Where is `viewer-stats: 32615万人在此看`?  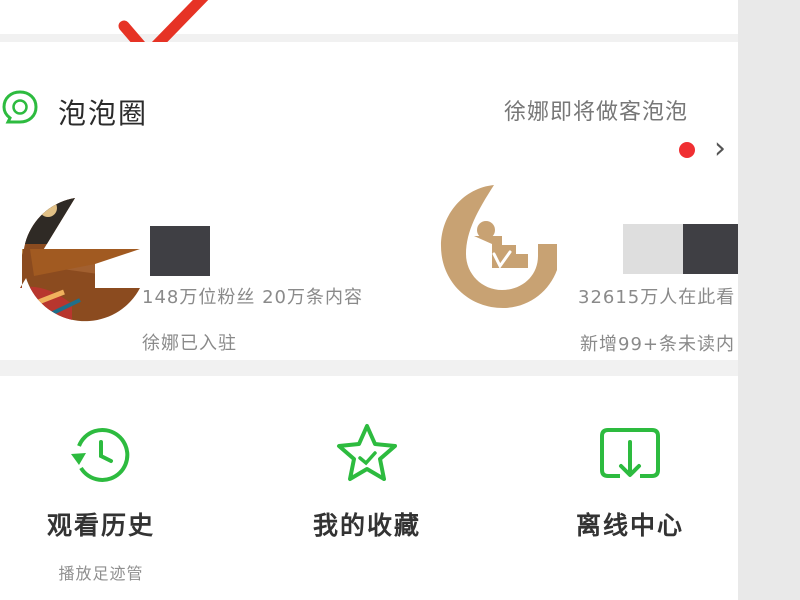 viewer-stats: 32615万人在此看 is located at coordinates (657, 297).